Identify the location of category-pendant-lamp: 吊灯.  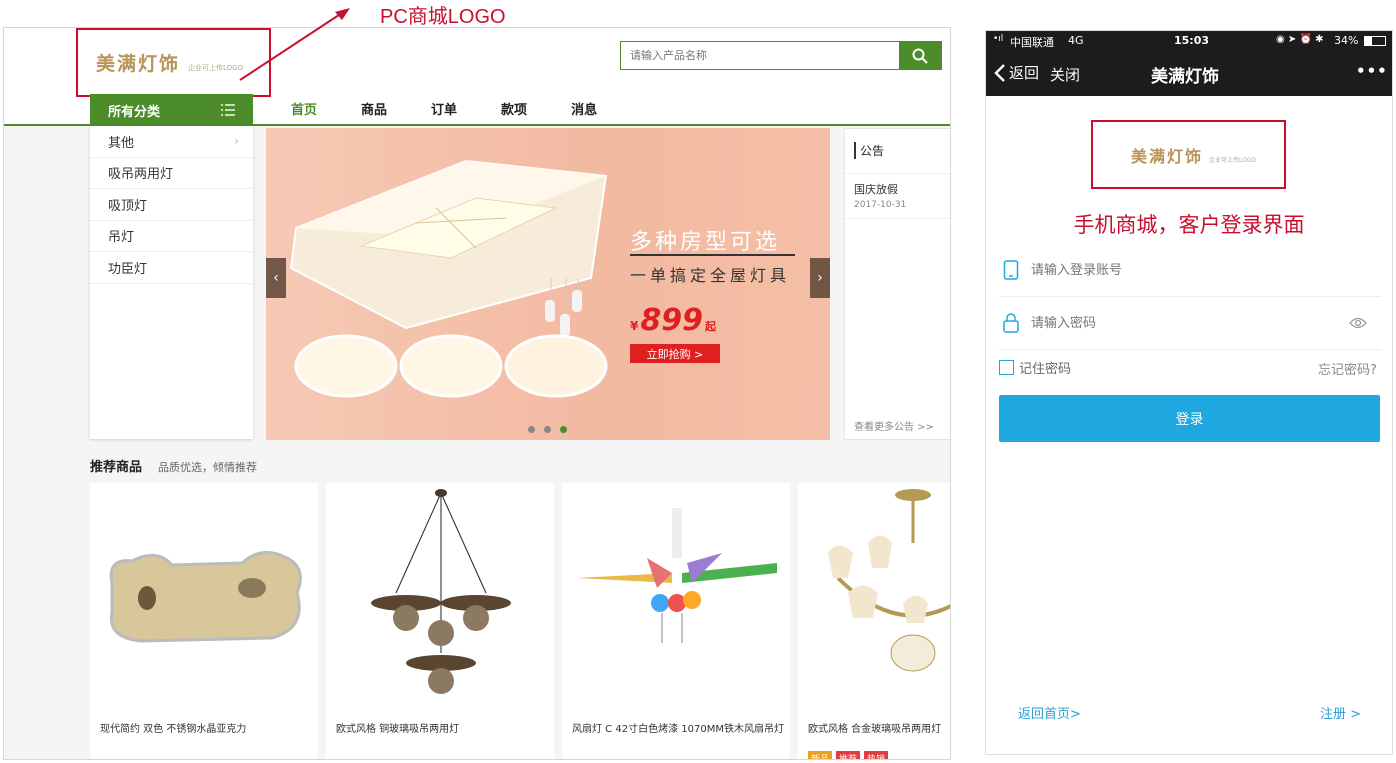
(171, 236).